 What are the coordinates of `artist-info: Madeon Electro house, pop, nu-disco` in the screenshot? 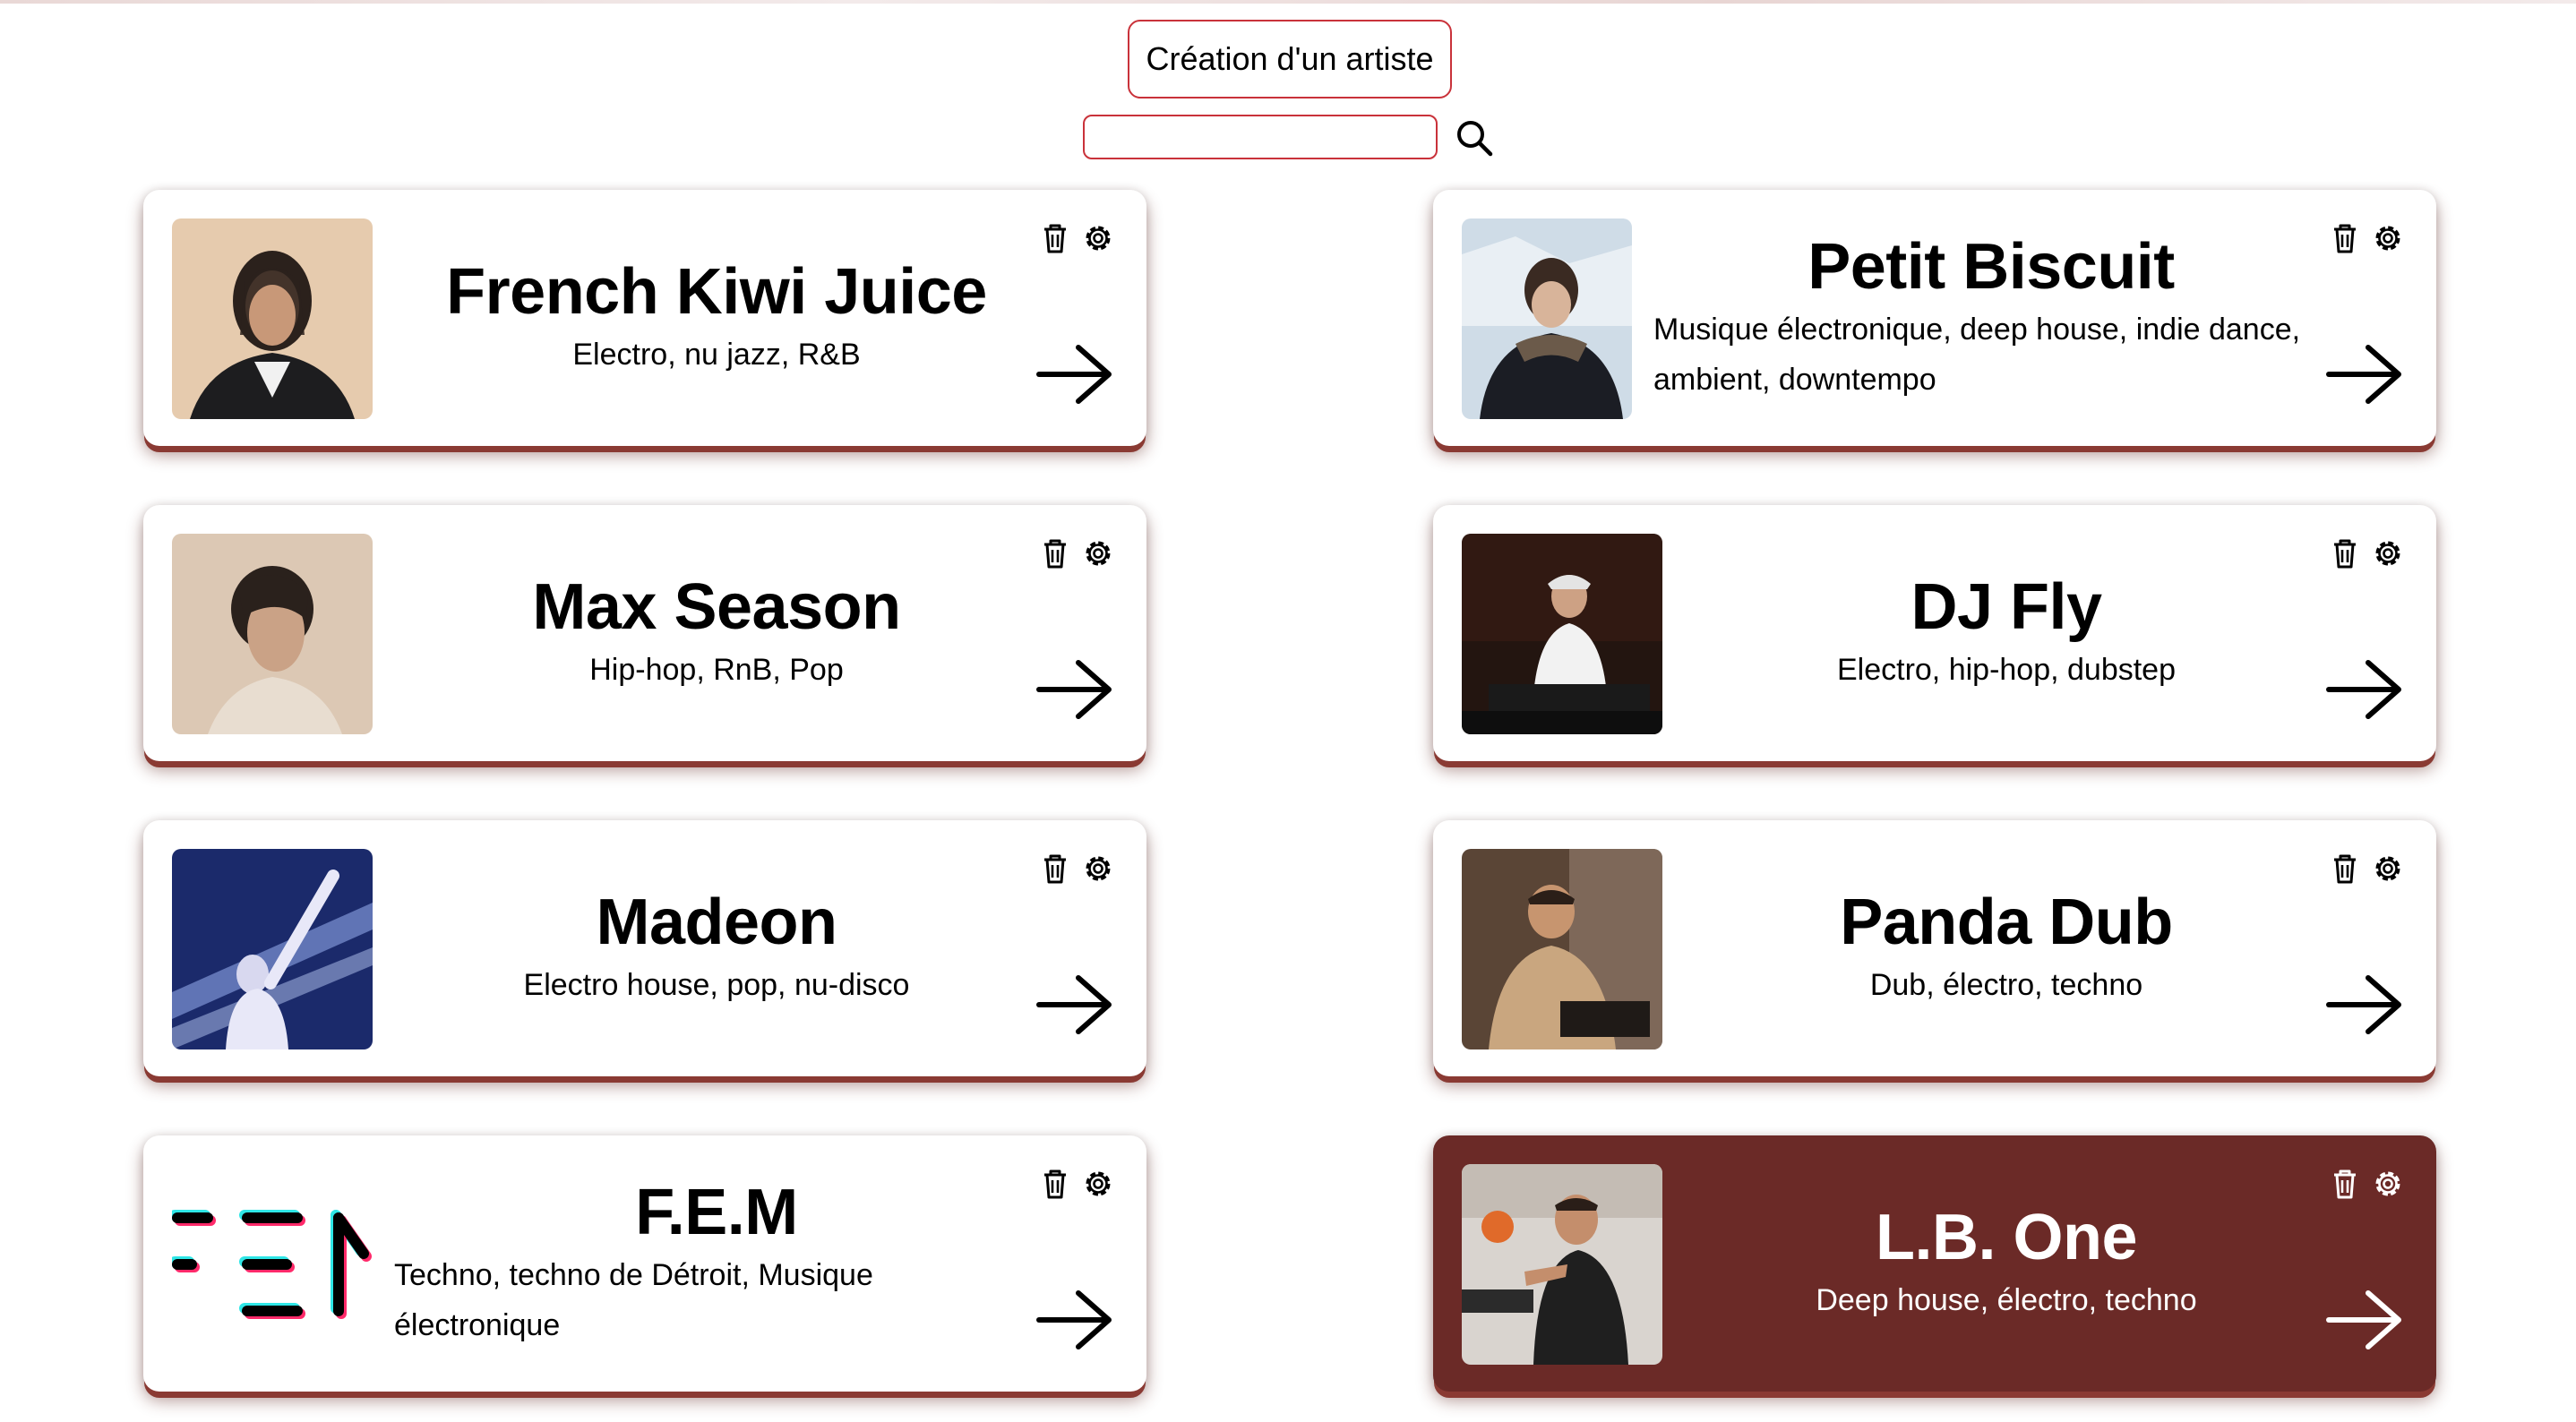 It's located at (716, 948).